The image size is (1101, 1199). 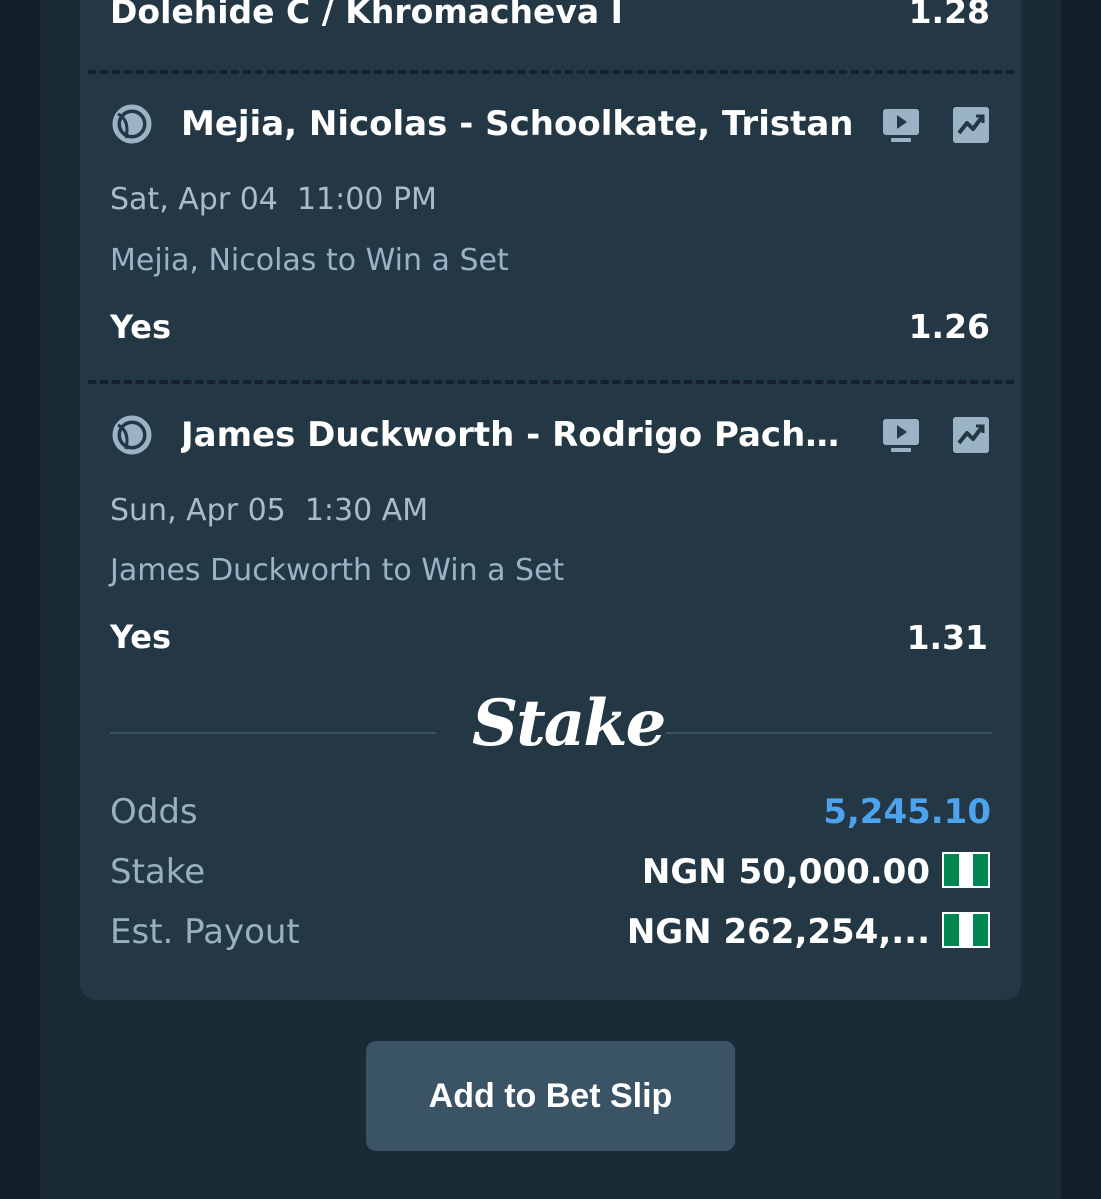 What do you see at coordinates (194, 199) in the screenshot?
I see `event-date: Sat, Apr 04` at bounding box center [194, 199].